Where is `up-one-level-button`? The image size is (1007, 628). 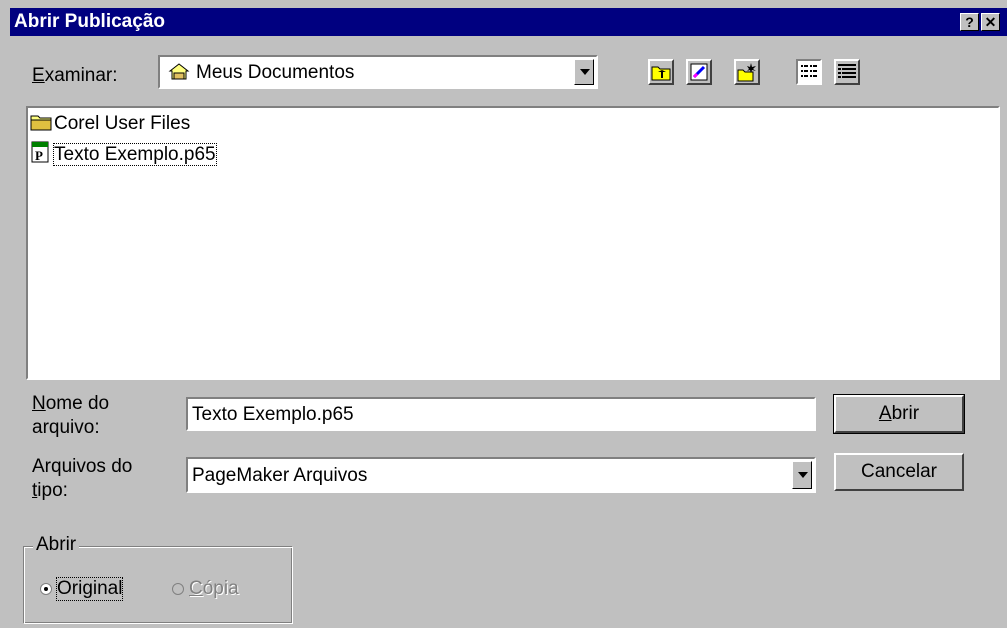 up-one-level-button is located at coordinates (661, 72).